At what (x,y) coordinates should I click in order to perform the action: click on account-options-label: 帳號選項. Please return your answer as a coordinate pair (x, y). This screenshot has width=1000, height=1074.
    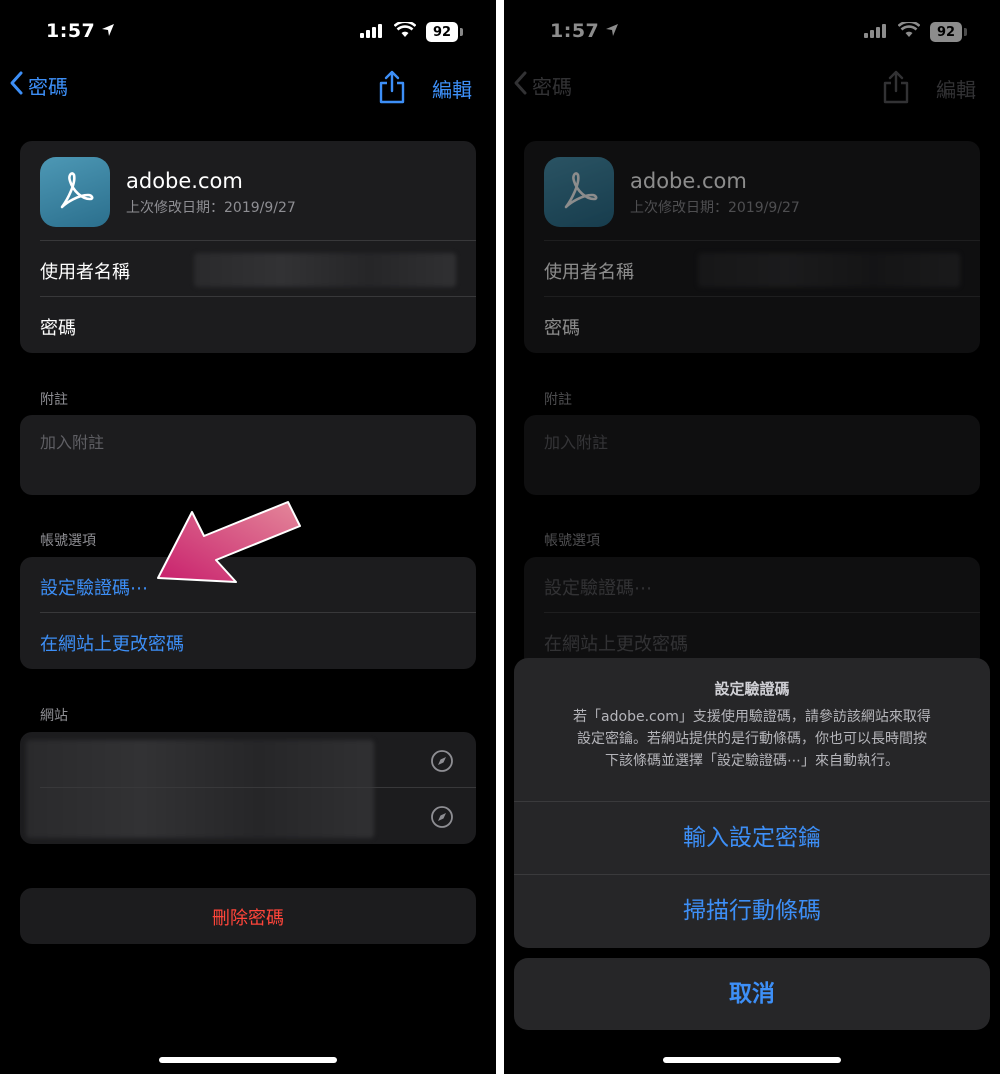
    Looking at the image, I should click on (68, 541).